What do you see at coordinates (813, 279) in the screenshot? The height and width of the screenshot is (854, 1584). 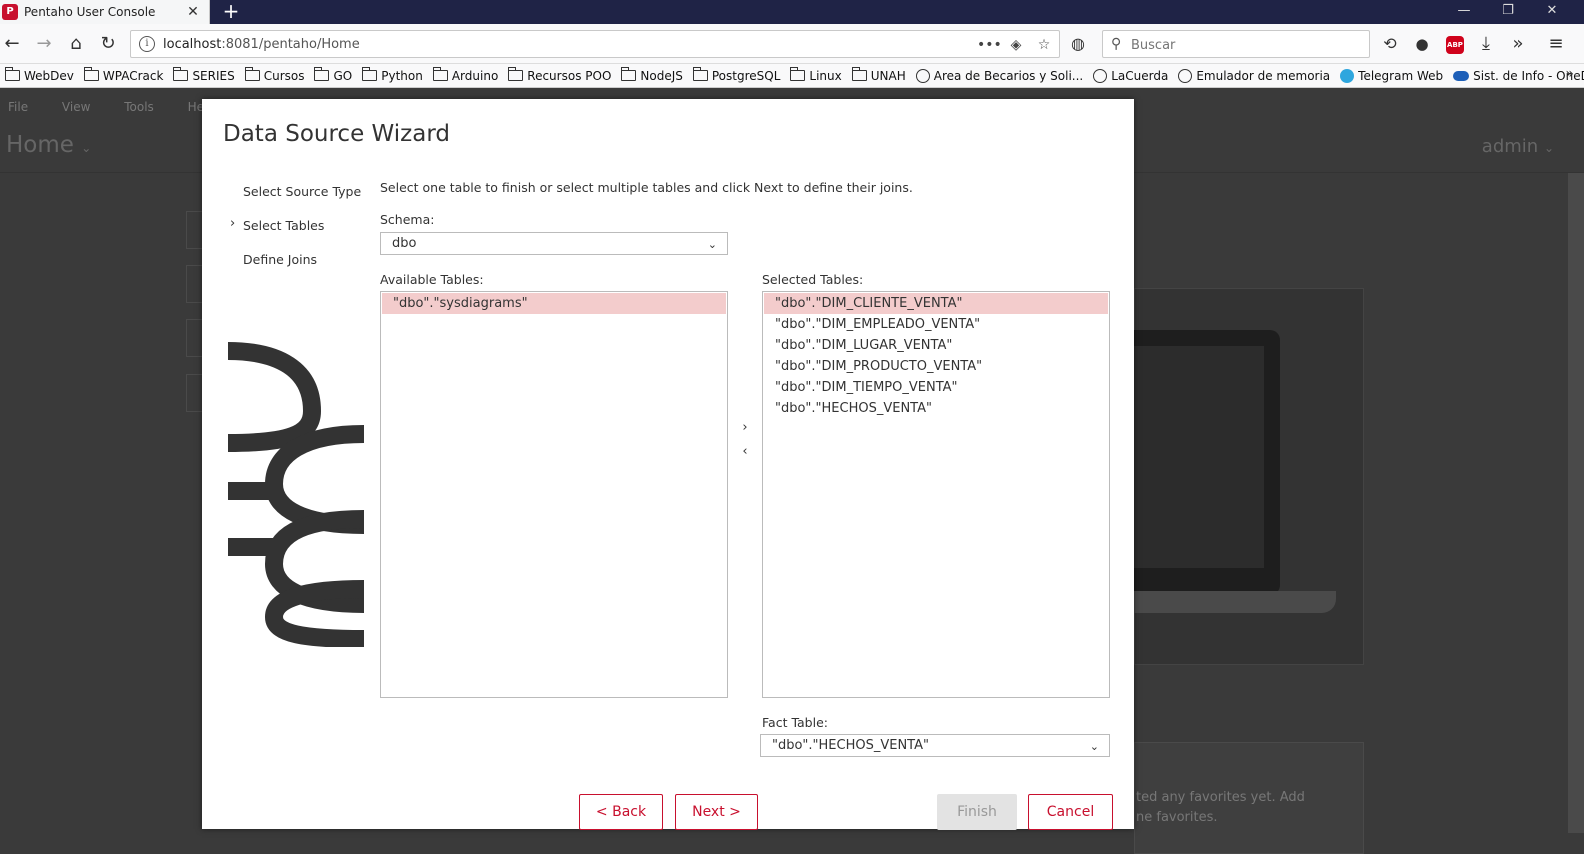 I see `selected-tables-label: Selected Tables:` at bounding box center [813, 279].